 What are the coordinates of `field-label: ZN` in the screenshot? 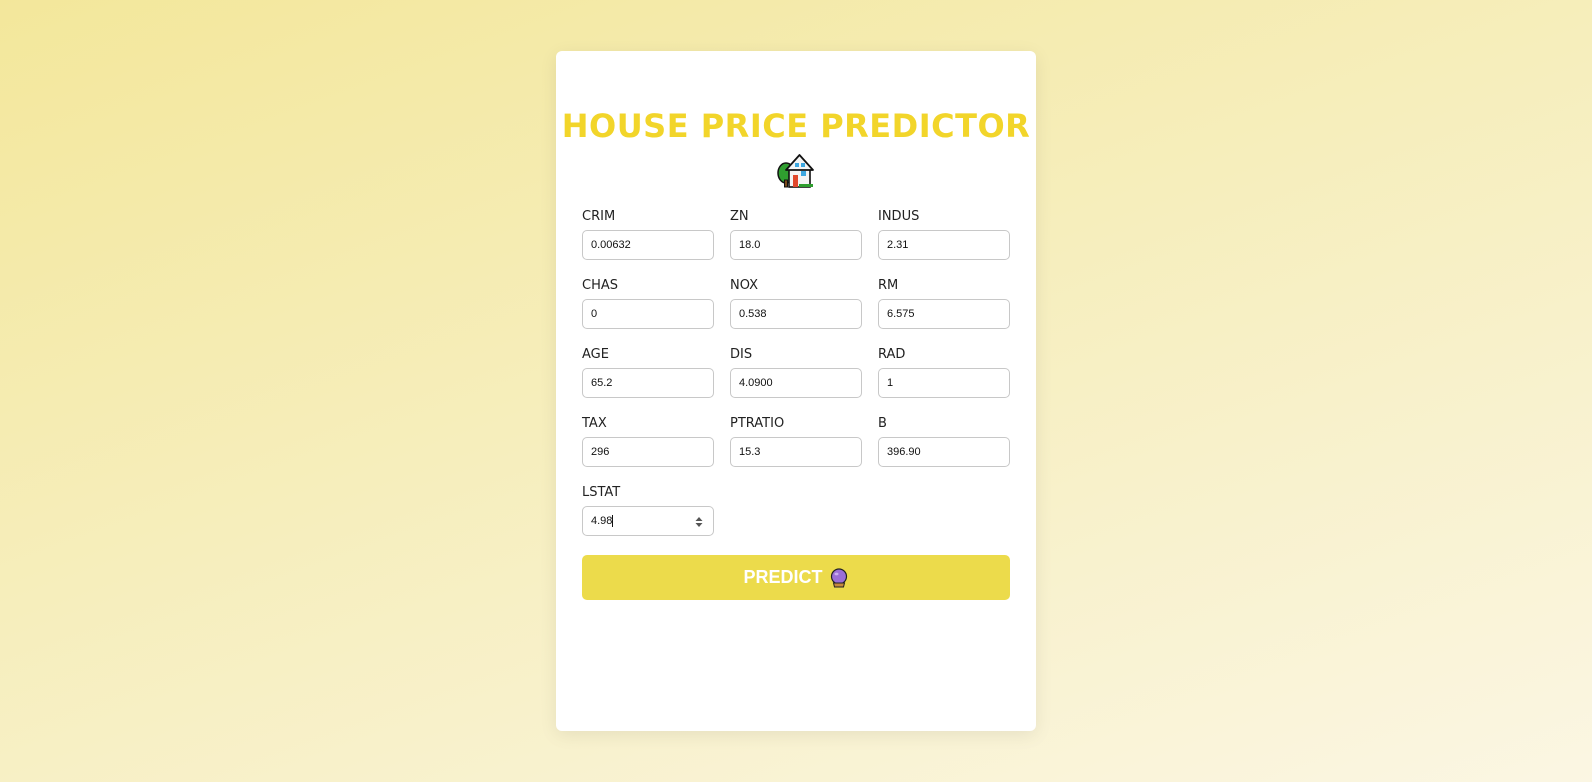 It's located at (739, 216).